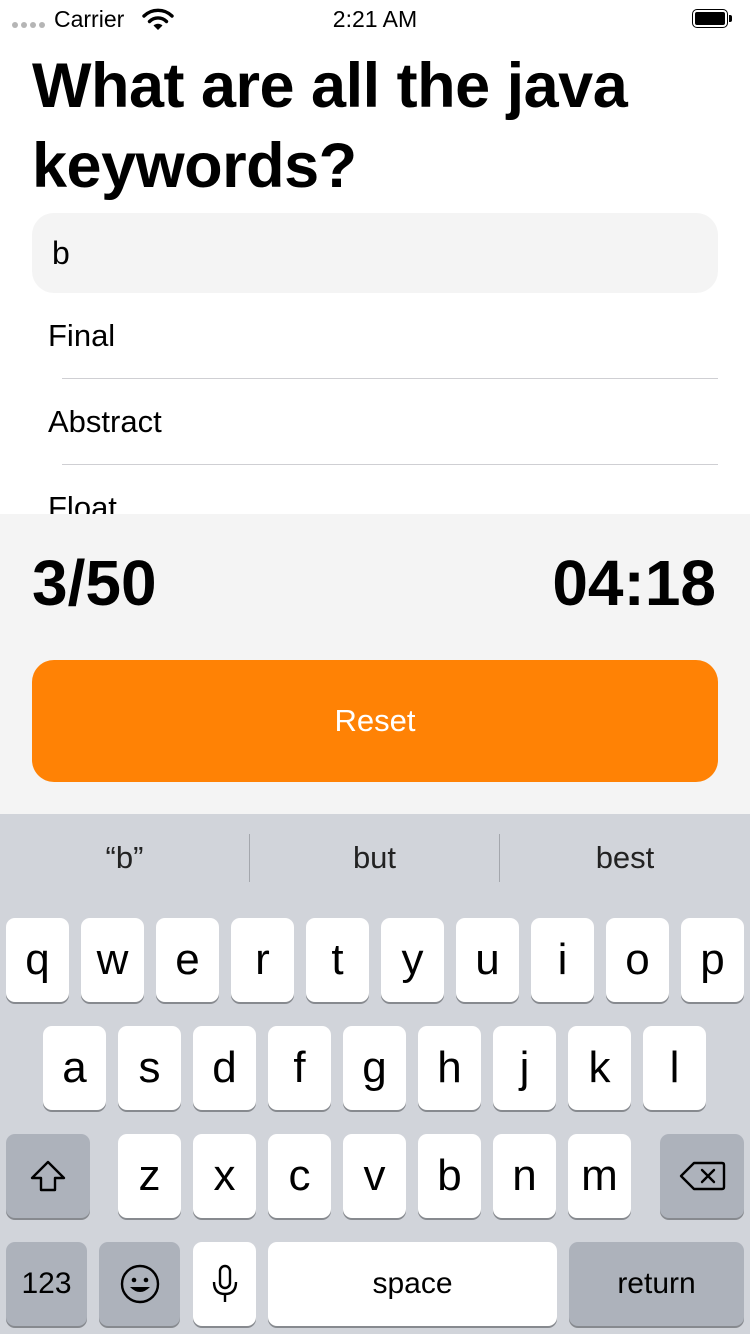  I want to click on quiz-title: What are all the java keywords?, so click(330, 126).